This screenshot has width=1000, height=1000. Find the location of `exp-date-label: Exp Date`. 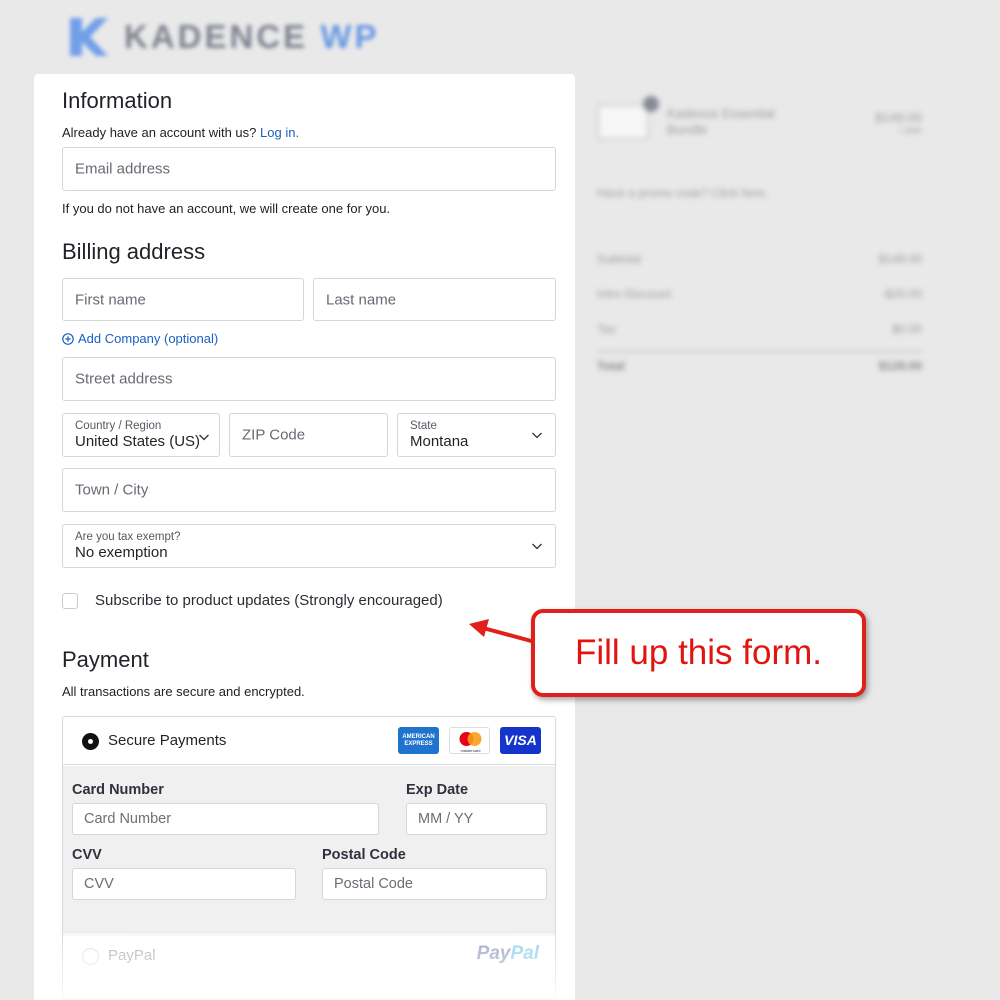

exp-date-label: Exp Date is located at coordinates (437, 790).